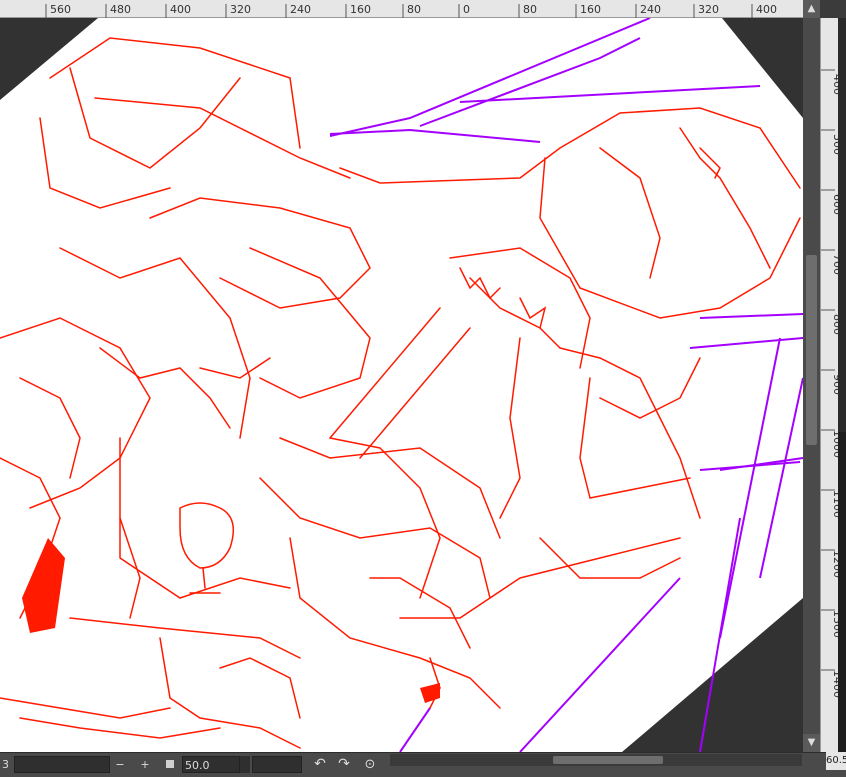  What do you see at coordinates (608, 760) in the screenshot?
I see `horizontal-scroll-thumb` at bounding box center [608, 760].